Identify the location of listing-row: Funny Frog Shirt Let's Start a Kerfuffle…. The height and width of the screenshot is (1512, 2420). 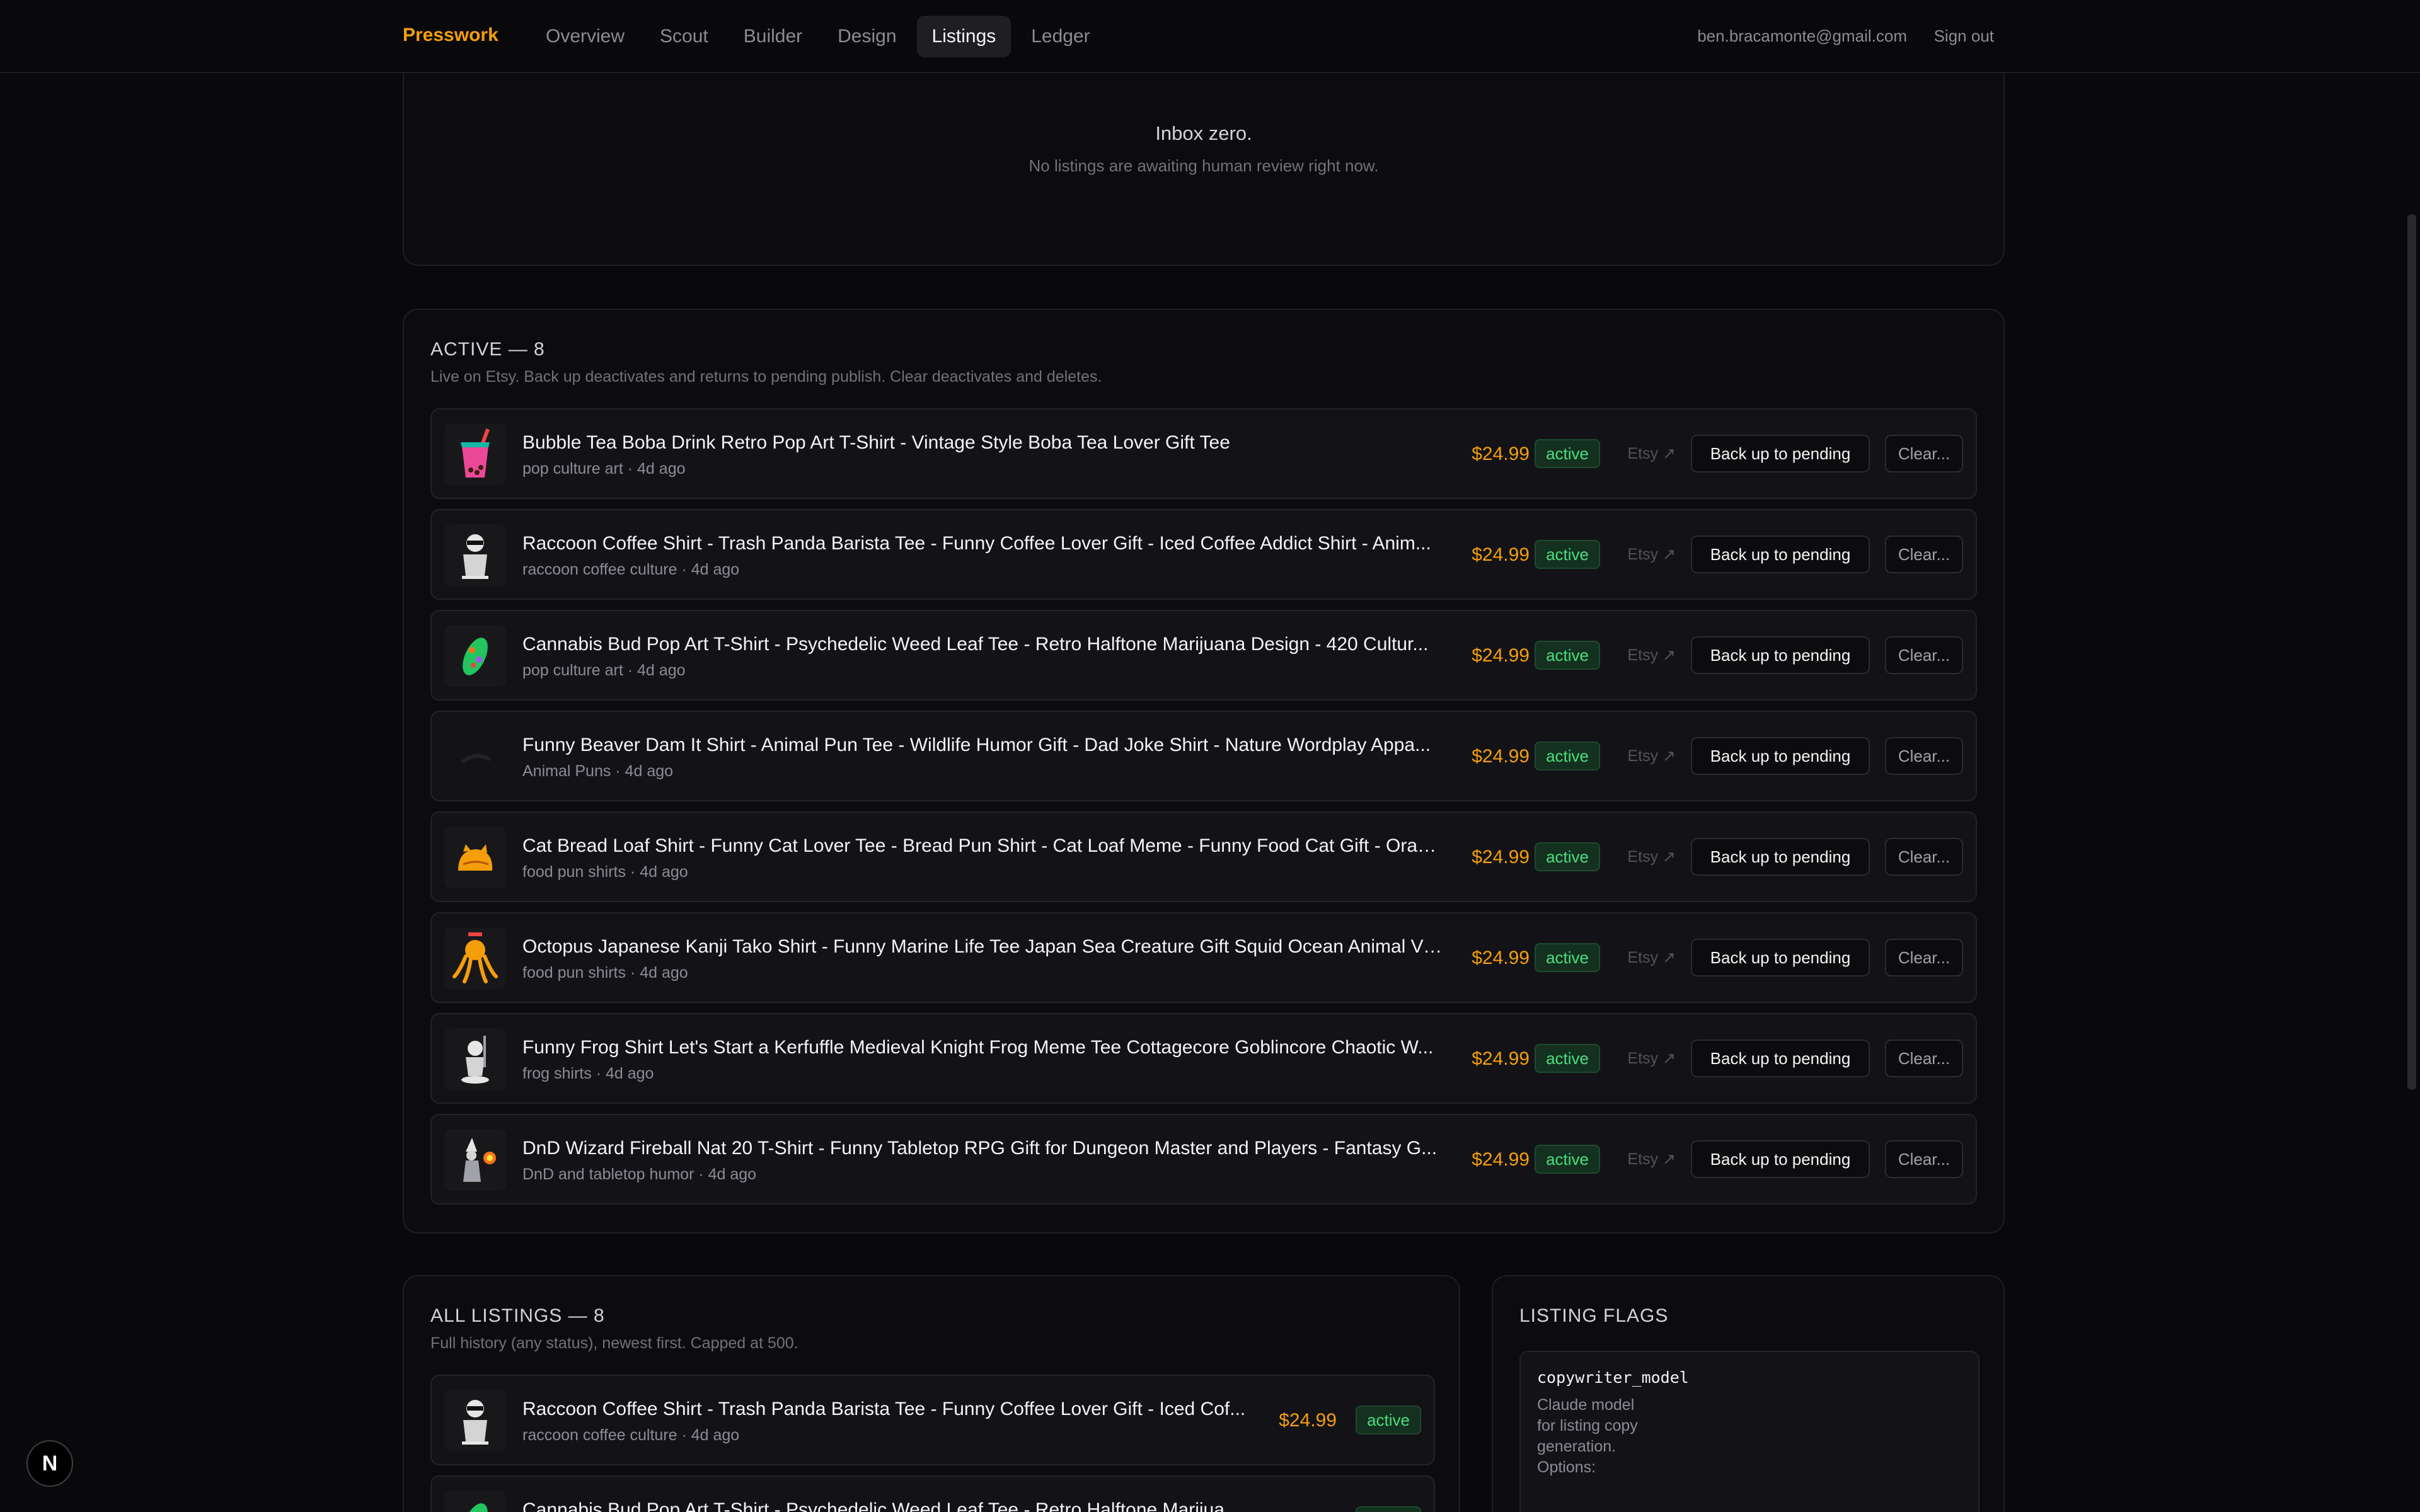
(1204, 1058).